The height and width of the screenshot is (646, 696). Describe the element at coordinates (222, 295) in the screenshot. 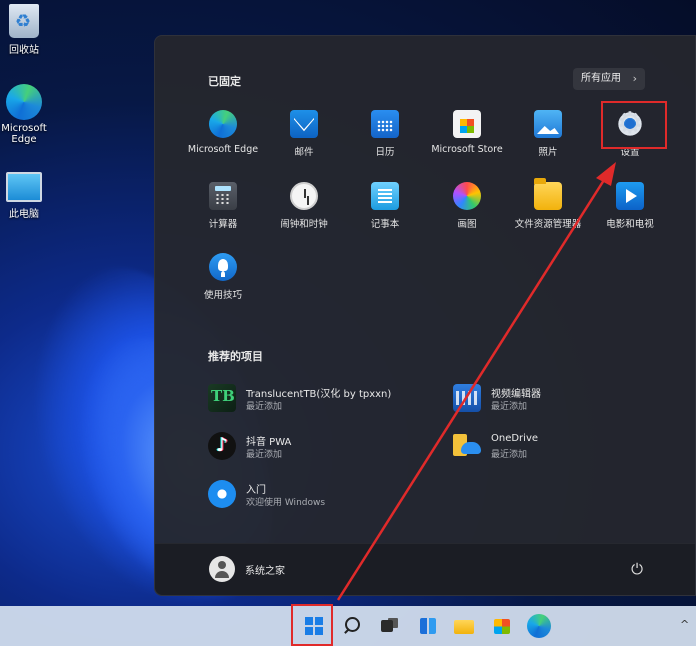

I see `pinned-app-label: 使用技巧` at that location.